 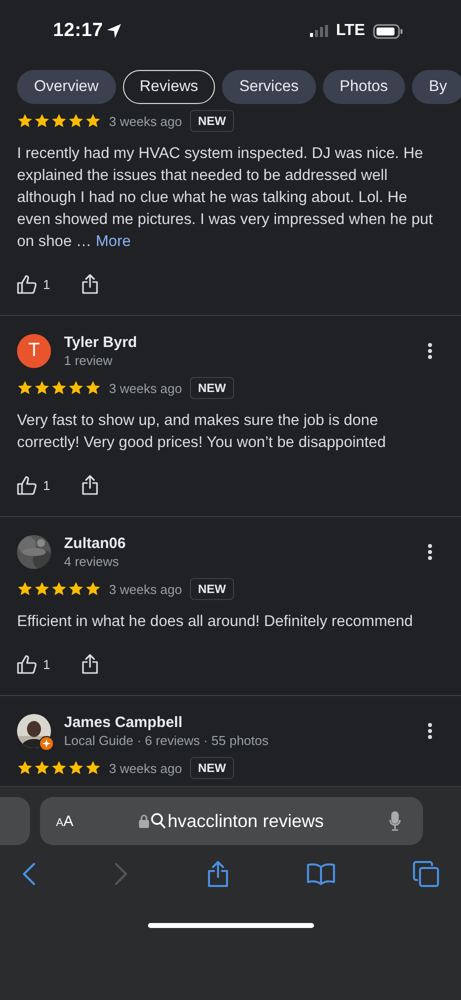 What do you see at coordinates (124, 722) in the screenshot?
I see `reviewer-name: James Campbell` at bounding box center [124, 722].